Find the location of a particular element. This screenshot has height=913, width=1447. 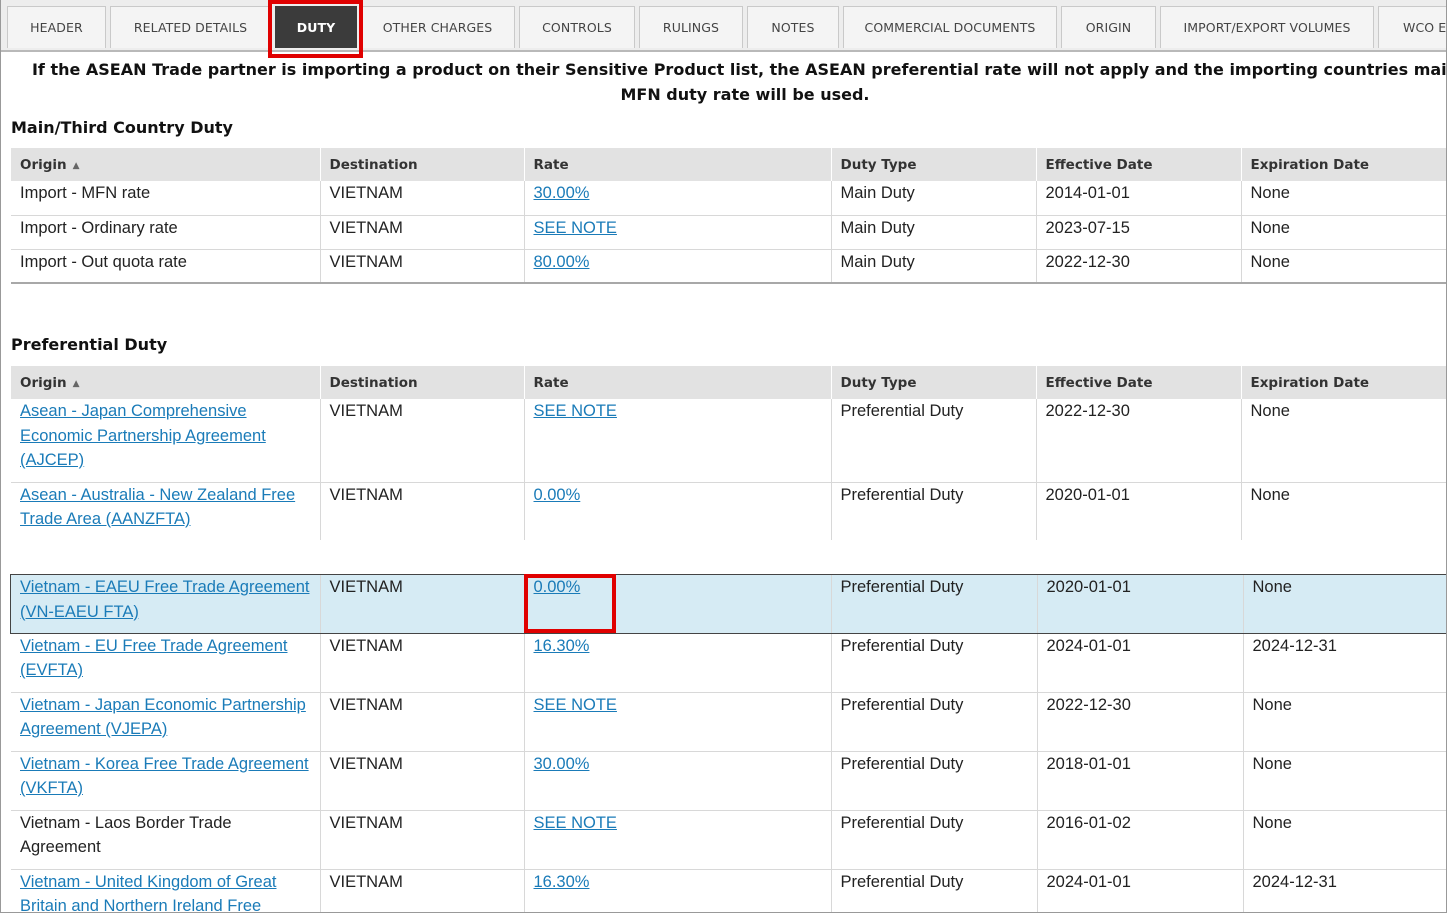

effective-date-cell: 2020-01-01 is located at coordinates (1140, 604).